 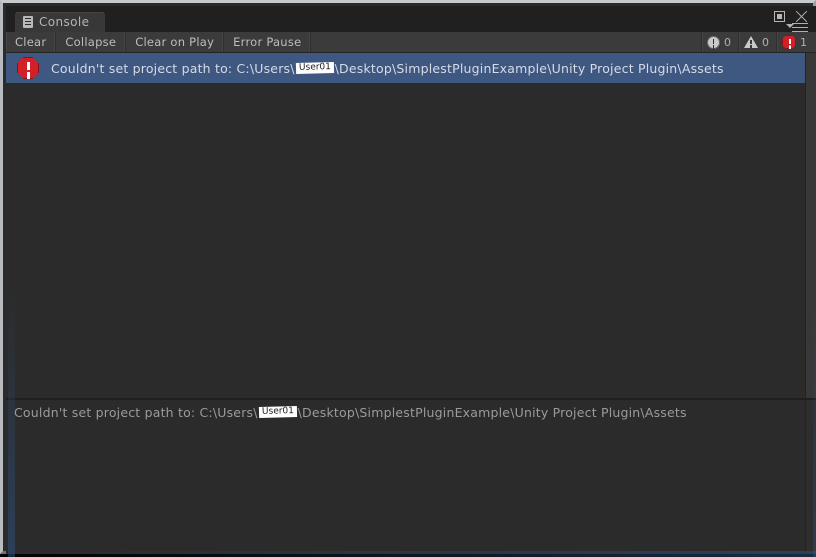 I want to click on panel-menu-button, so click(x=797, y=27).